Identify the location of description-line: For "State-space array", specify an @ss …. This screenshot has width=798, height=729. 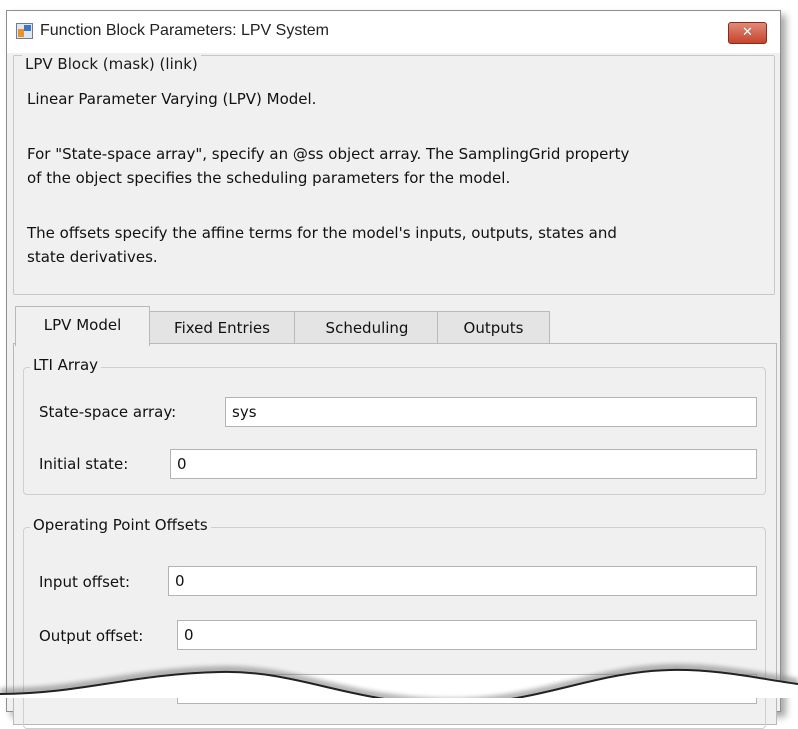
(328, 154).